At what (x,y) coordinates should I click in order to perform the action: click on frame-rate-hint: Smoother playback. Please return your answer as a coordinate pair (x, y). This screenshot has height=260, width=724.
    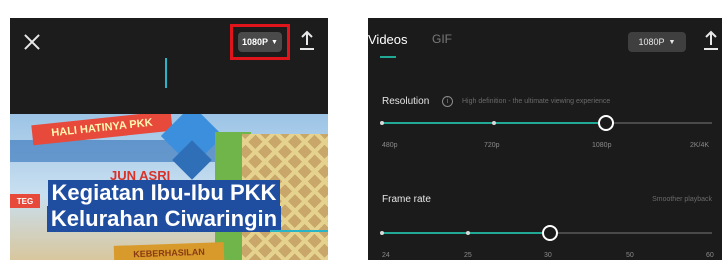
    Looking at the image, I should click on (682, 199).